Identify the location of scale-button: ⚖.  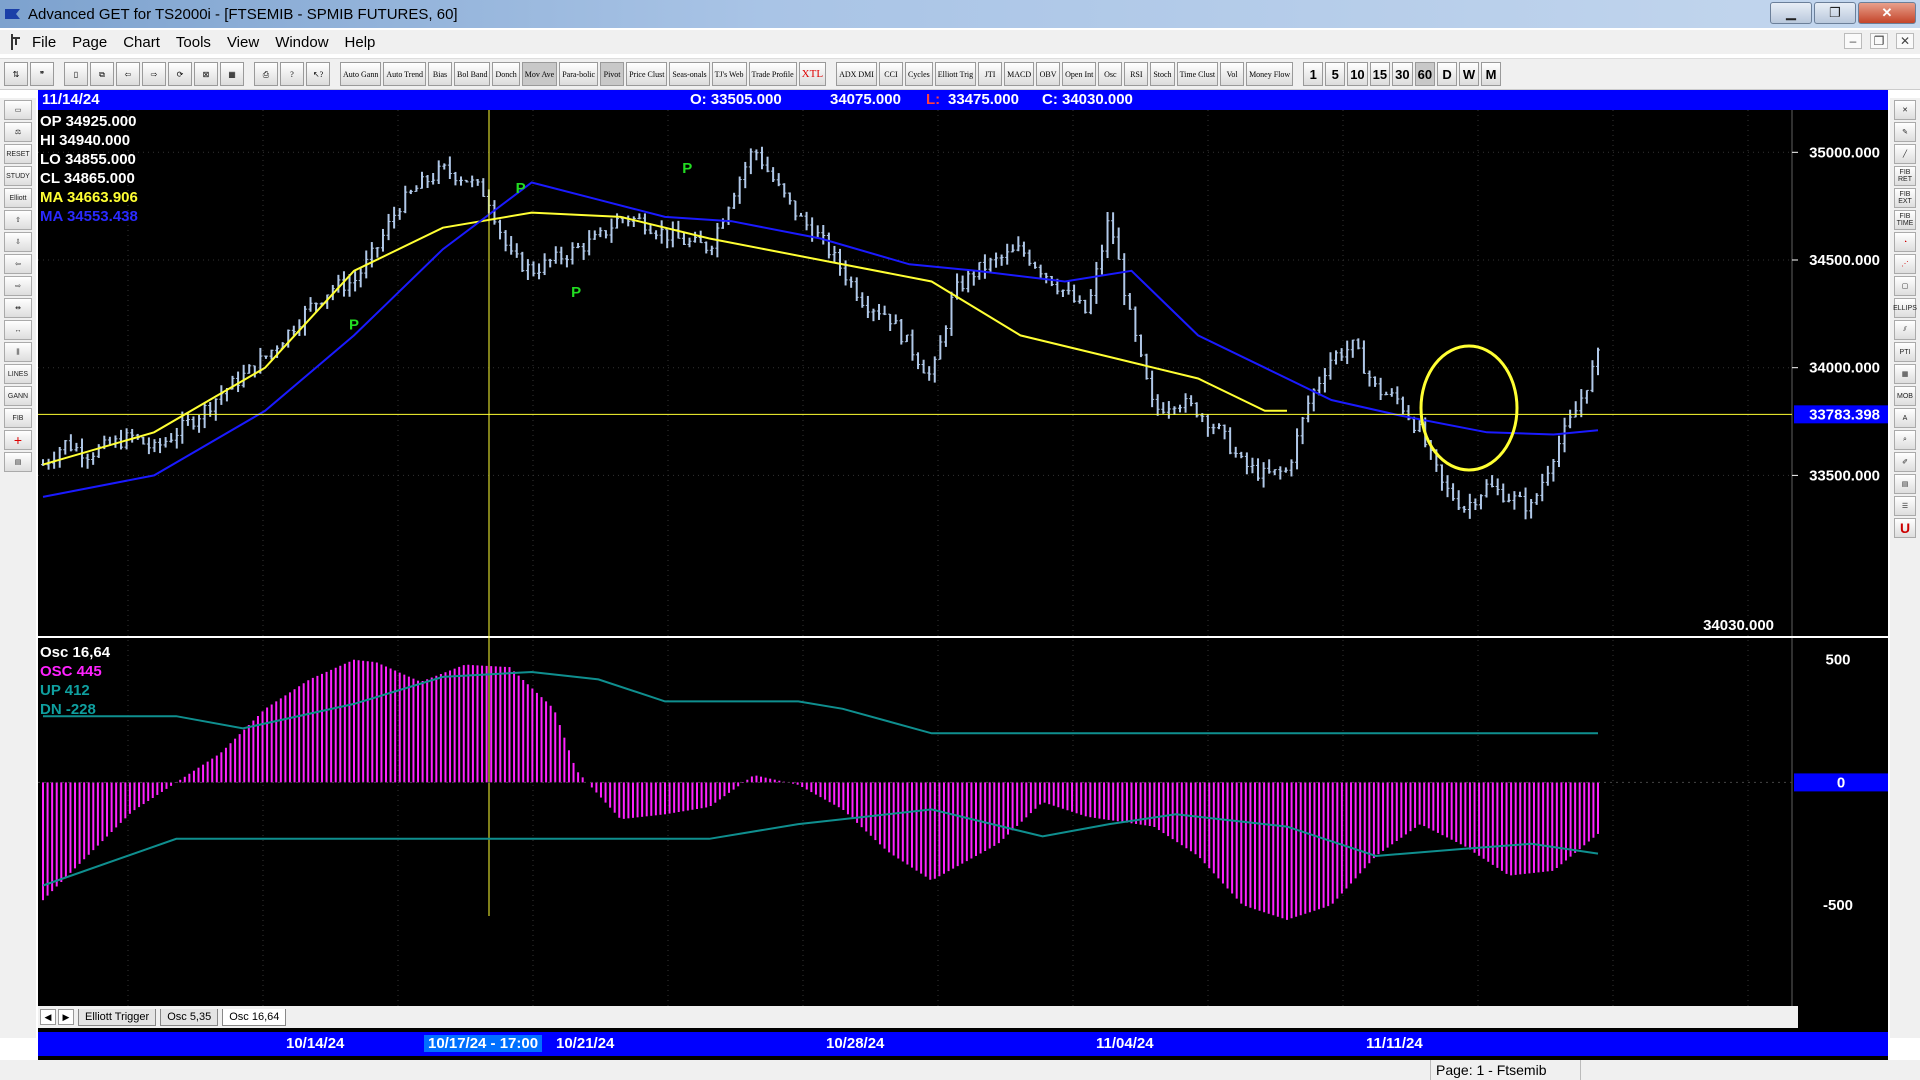
(18, 132).